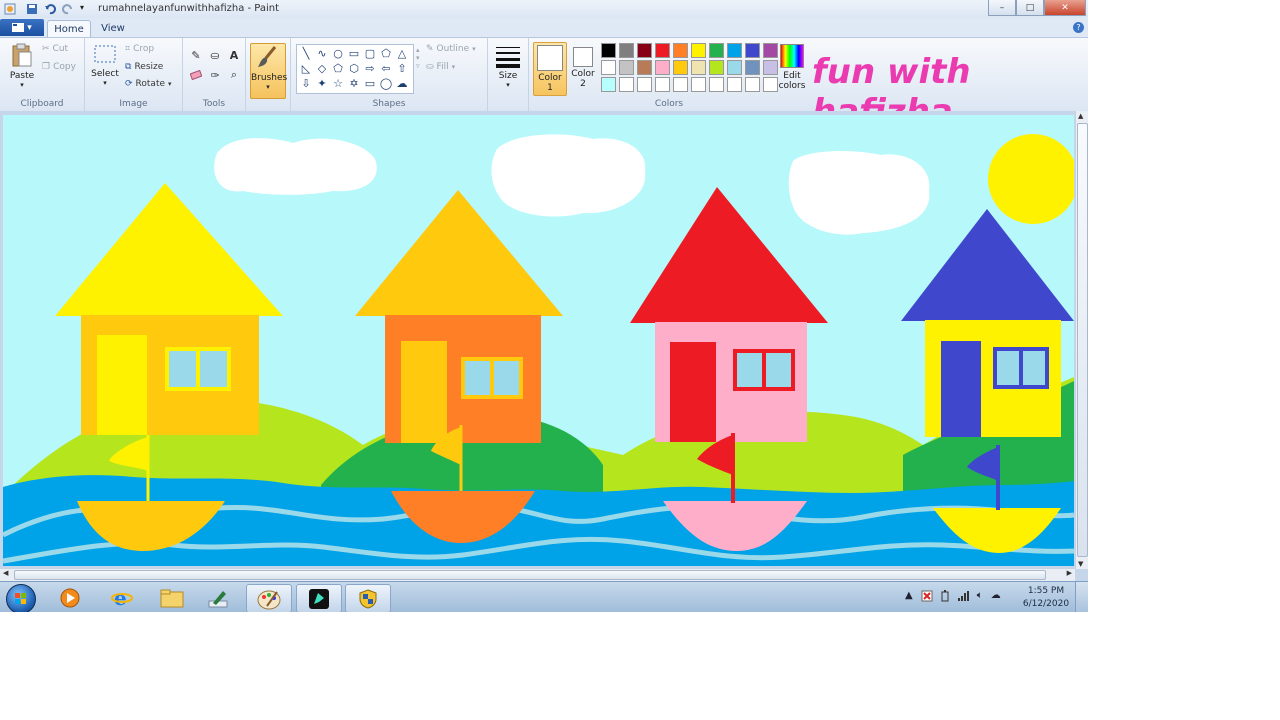 The image size is (1280, 720). I want to click on cut-button: ✂ Cut, so click(55, 49).